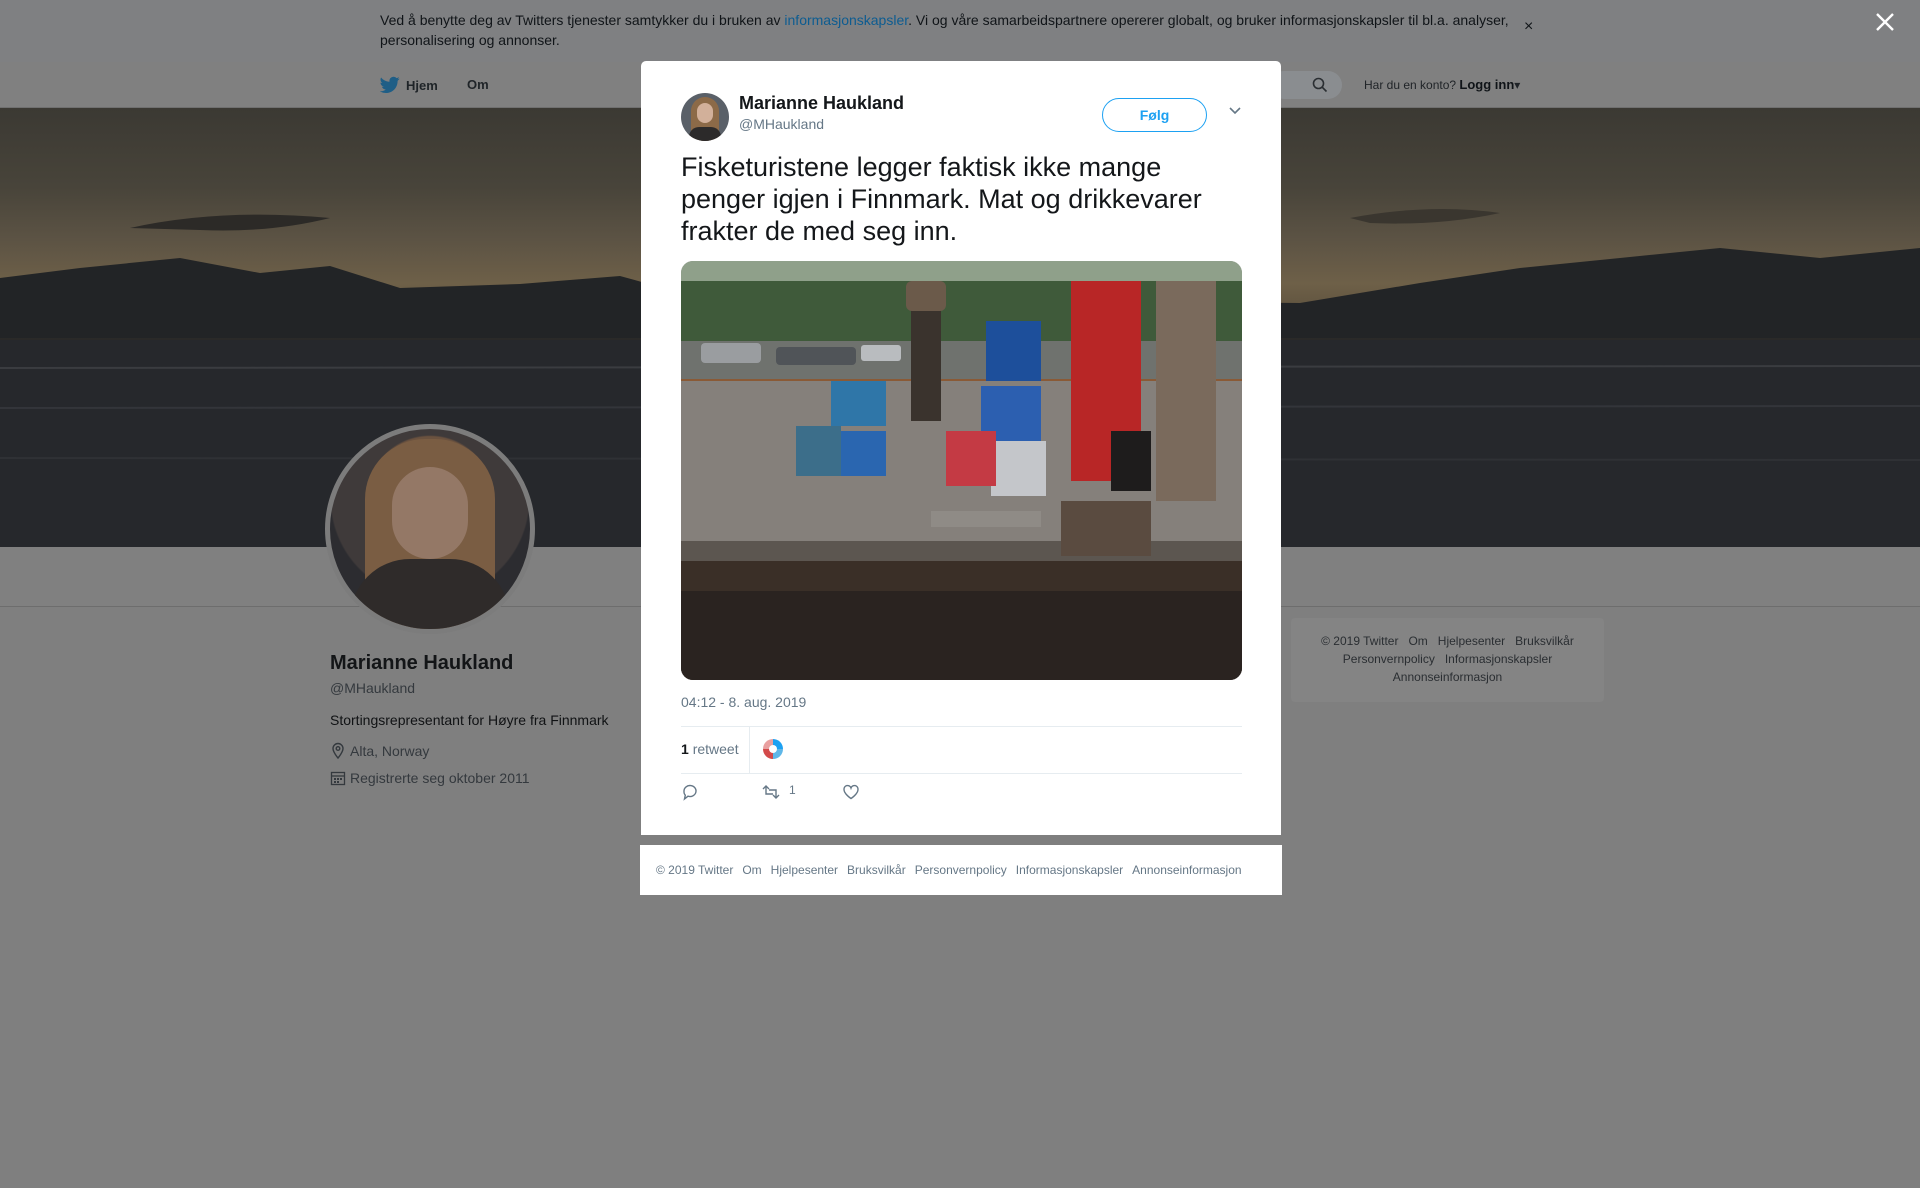 The height and width of the screenshot is (1188, 1920). Describe the element at coordinates (876, 870) in the screenshot. I see `modal-footer-terms: Bruksvilkår` at that location.